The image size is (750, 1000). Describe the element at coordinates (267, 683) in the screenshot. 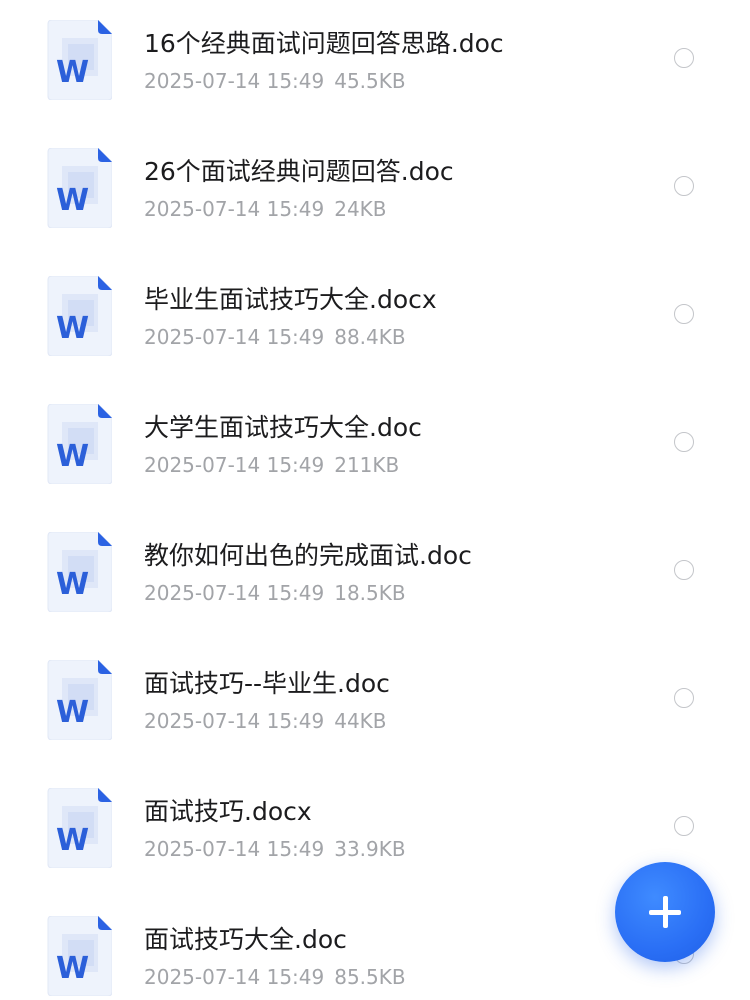

I see `file-name: 面试技巧--毕业生.doc` at that location.